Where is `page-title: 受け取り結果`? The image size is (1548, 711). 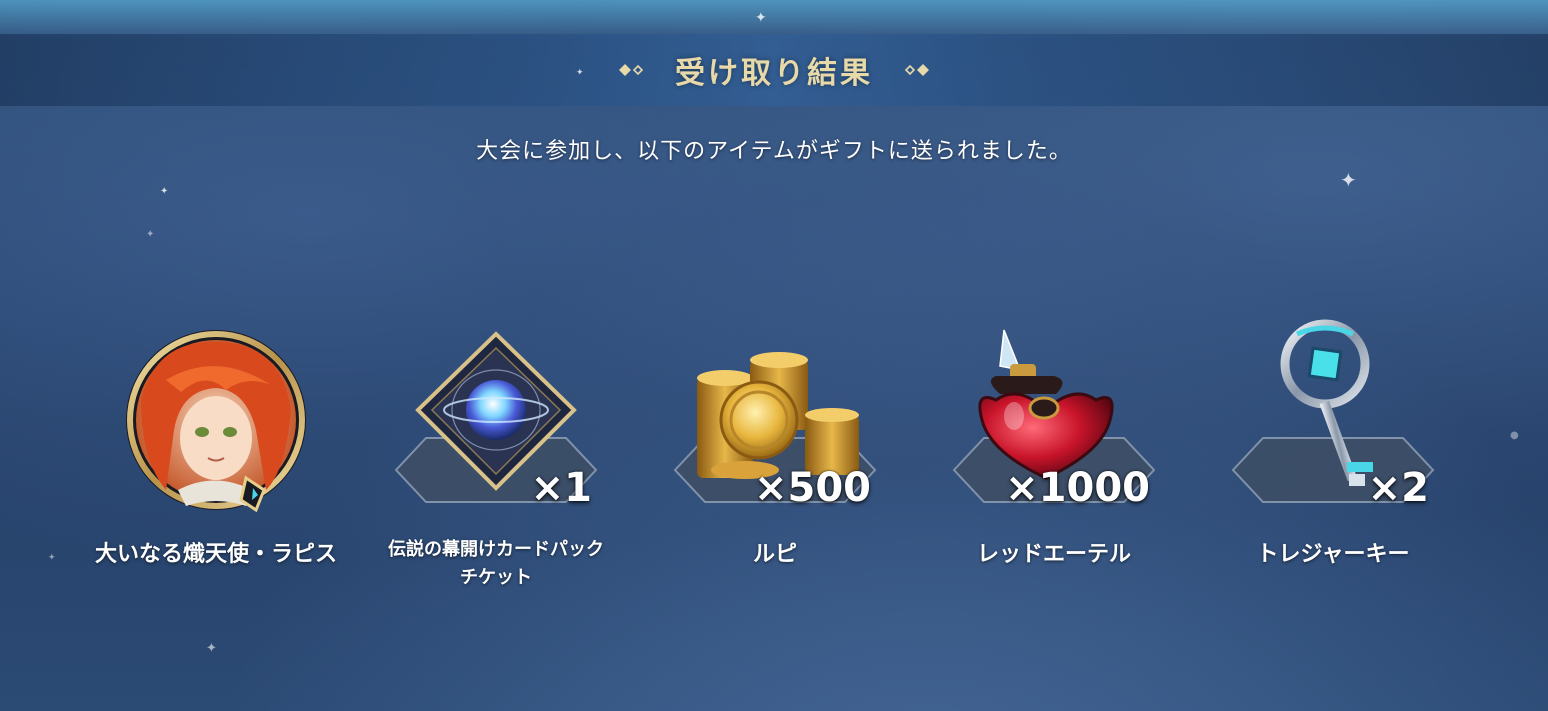 page-title: 受け取り結果 is located at coordinates (774, 73).